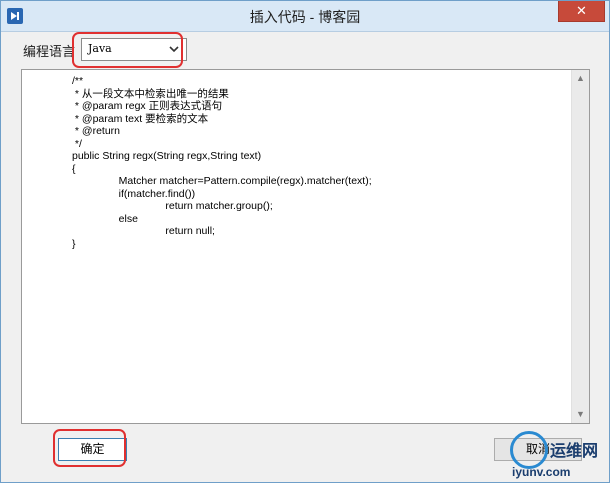 The height and width of the screenshot is (483, 610). Describe the element at coordinates (78, 81) in the screenshot. I see `code-line: /**` at that location.